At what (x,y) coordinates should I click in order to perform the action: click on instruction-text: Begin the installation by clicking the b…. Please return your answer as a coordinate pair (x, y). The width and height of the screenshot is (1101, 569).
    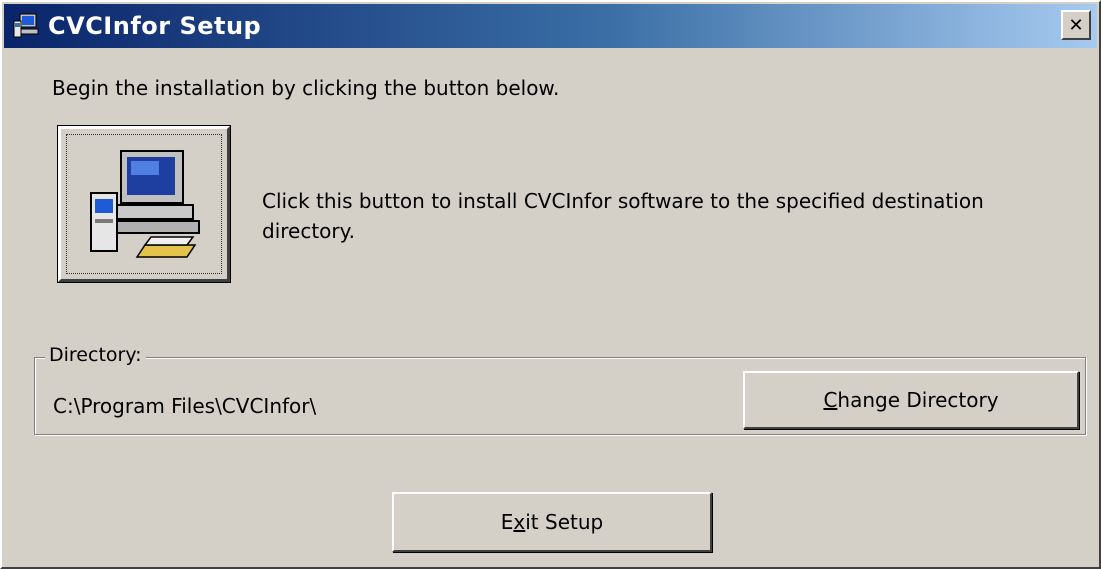
    Looking at the image, I should click on (306, 88).